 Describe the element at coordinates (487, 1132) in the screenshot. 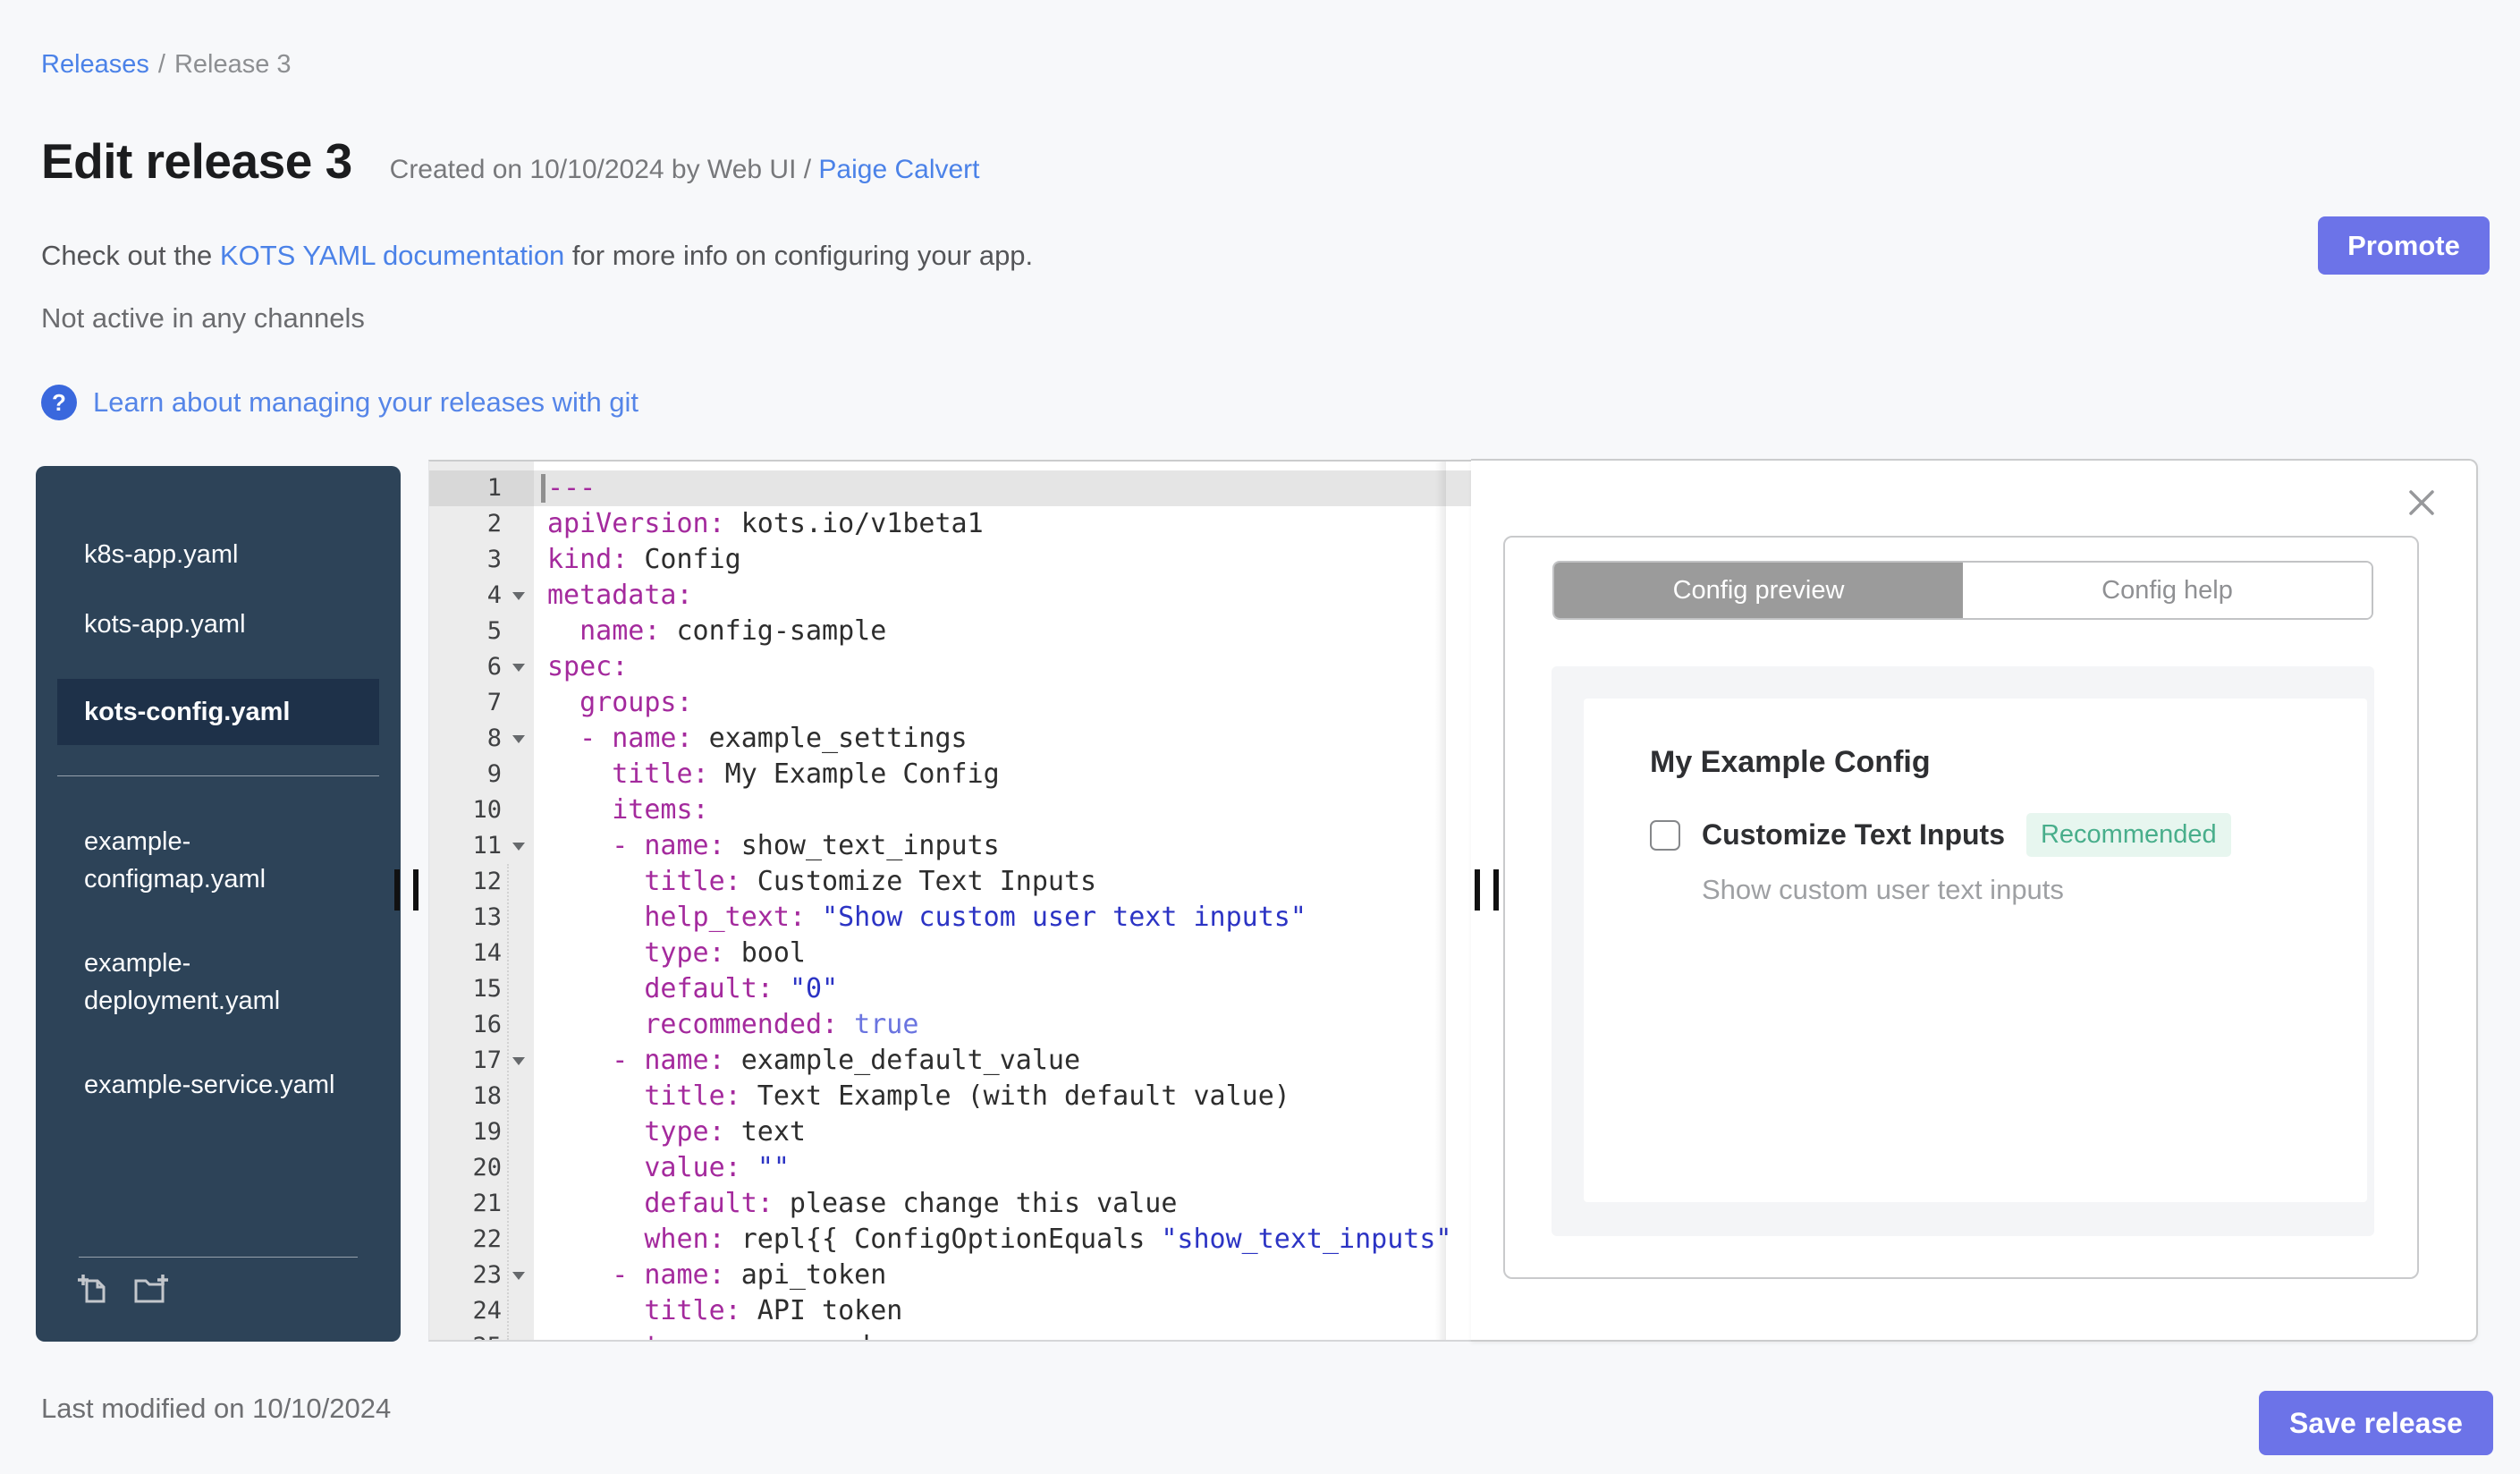

I see `line-number: 19` at that location.